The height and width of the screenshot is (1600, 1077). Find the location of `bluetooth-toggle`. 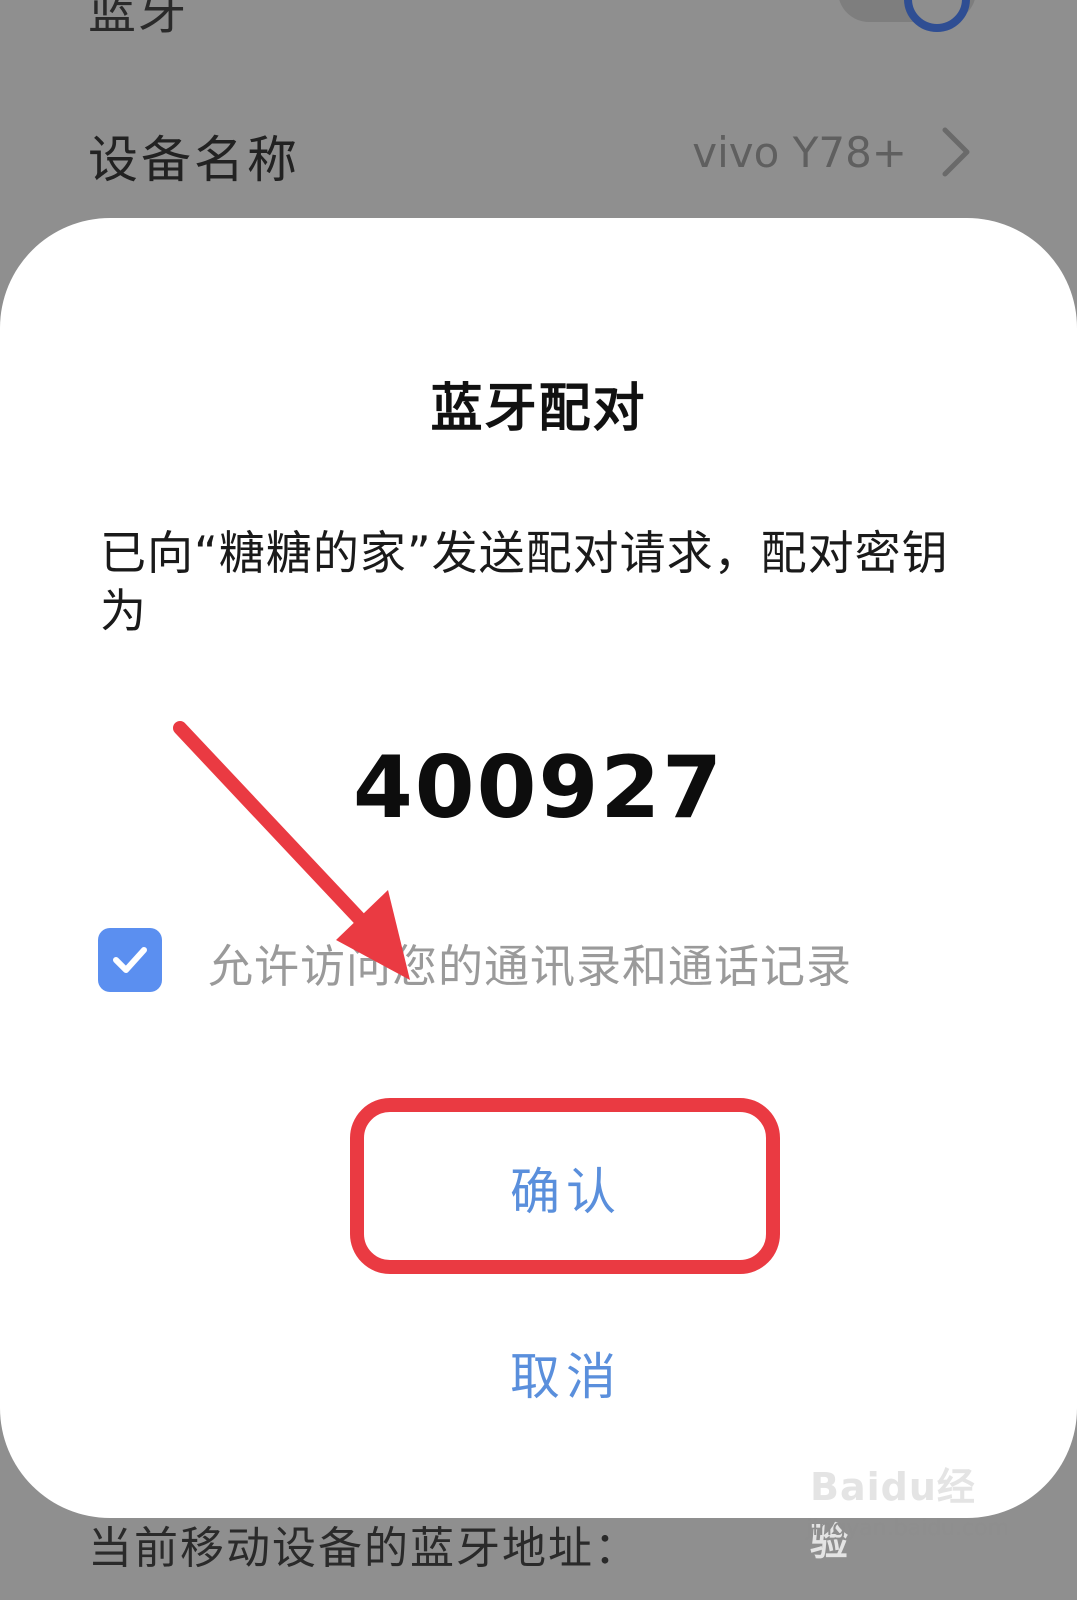

bluetooth-toggle is located at coordinates (907, 16).